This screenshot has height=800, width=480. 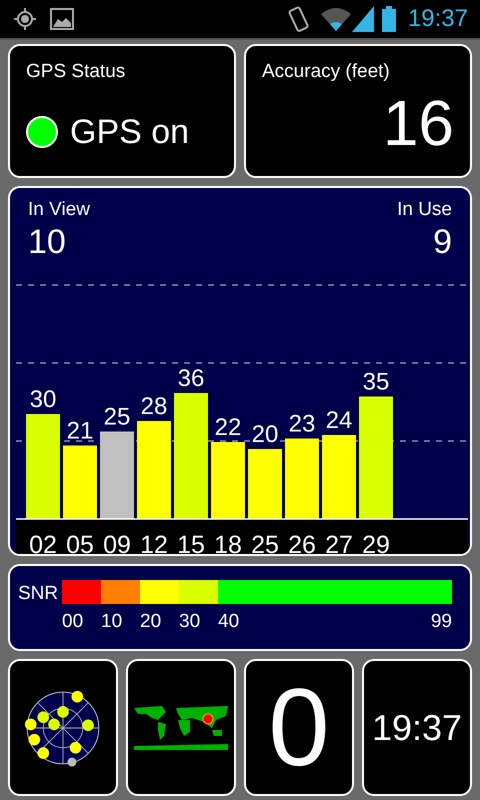 What do you see at coordinates (47, 242) in the screenshot?
I see `in-view-count: 10` at bounding box center [47, 242].